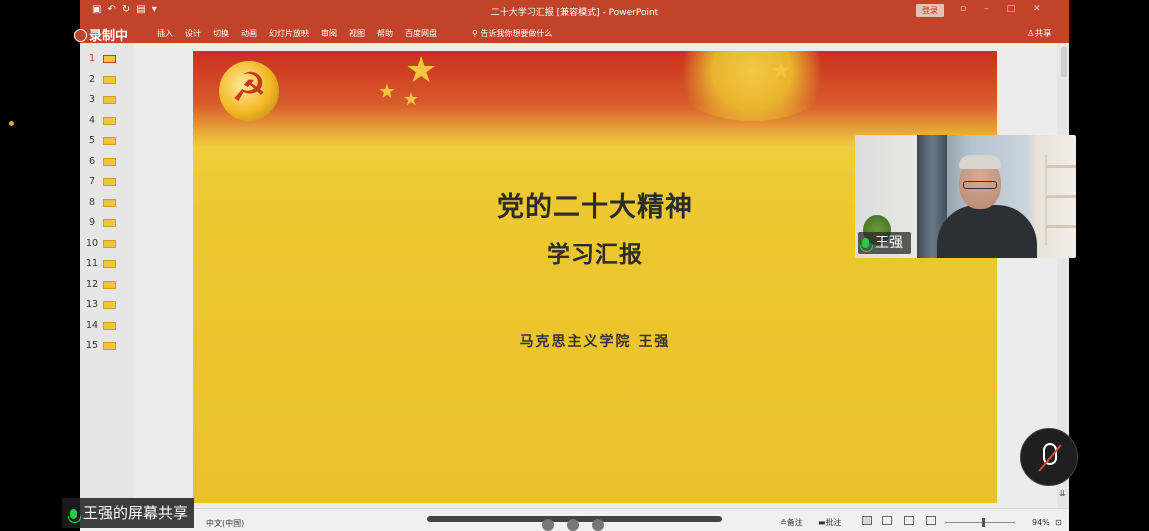 This screenshot has height=531, width=1149. Describe the element at coordinates (92, 222) in the screenshot. I see `slide-number: 9` at that location.